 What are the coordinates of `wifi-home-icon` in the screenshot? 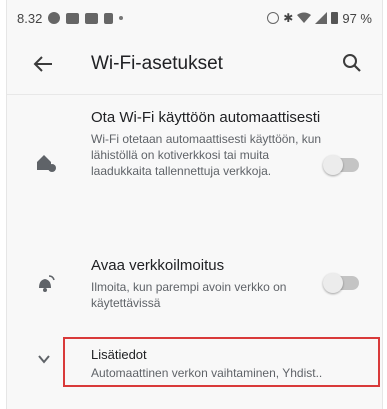 It's located at (46, 163).